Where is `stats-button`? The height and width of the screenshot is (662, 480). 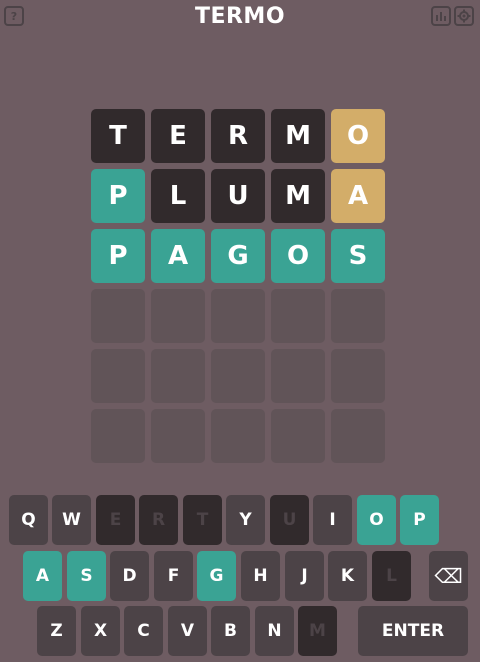 stats-button is located at coordinates (441, 16).